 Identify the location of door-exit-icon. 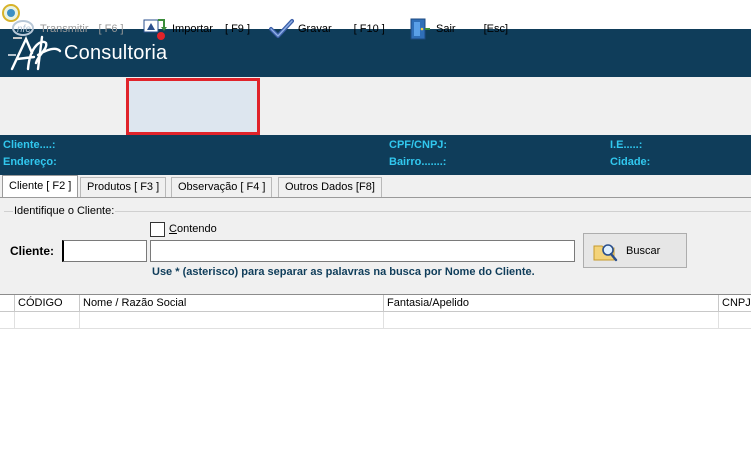
(420, 29).